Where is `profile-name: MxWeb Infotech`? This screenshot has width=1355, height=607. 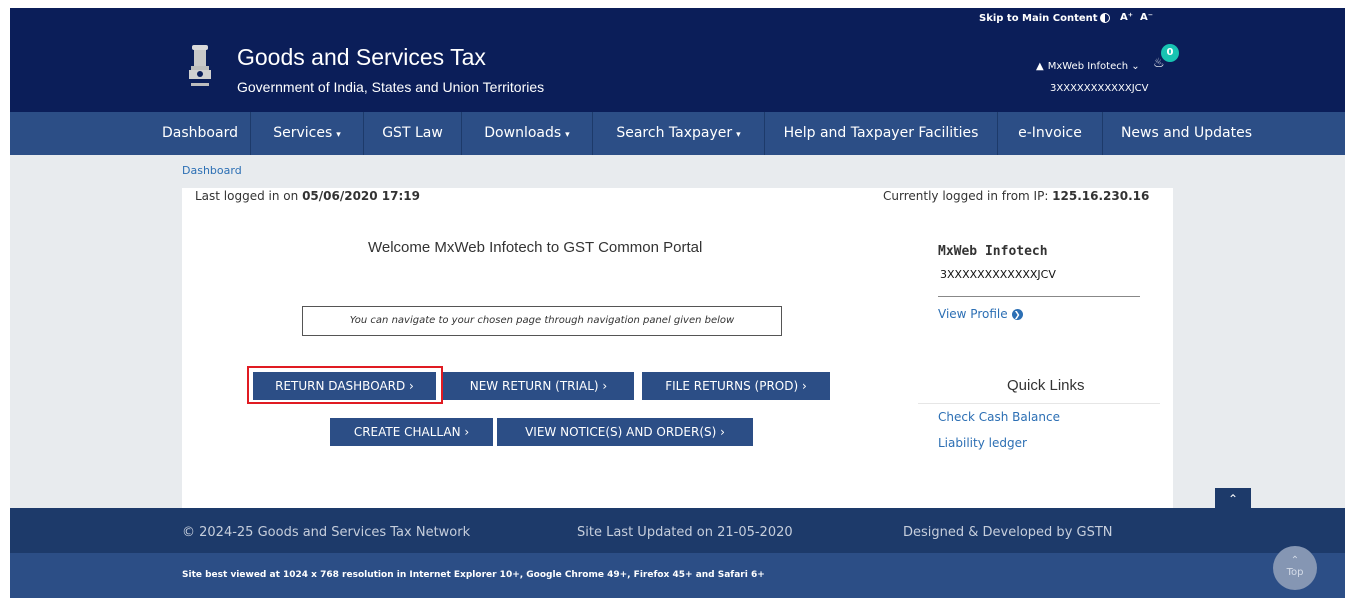 profile-name: MxWeb Infotech is located at coordinates (993, 251).